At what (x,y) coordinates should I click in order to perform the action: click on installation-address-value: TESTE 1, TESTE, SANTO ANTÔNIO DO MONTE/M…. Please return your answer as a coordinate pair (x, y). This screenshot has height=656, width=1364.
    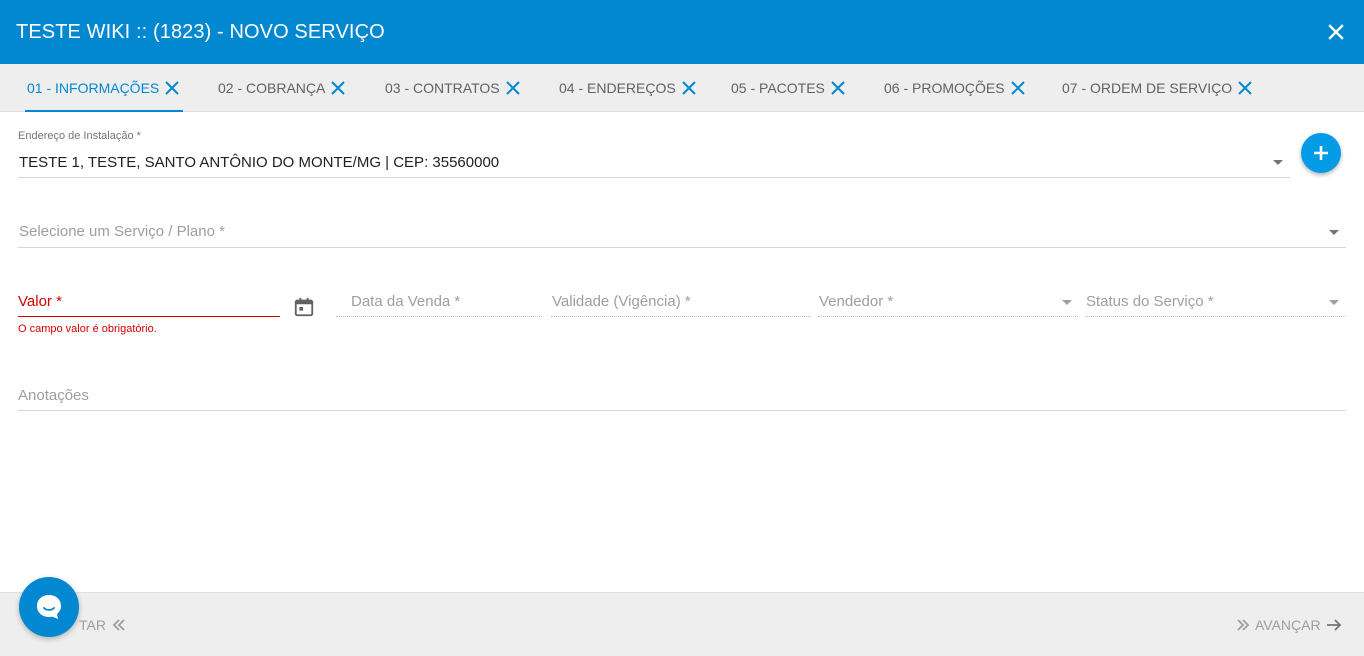
    Looking at the image, I should click on (259, 162).